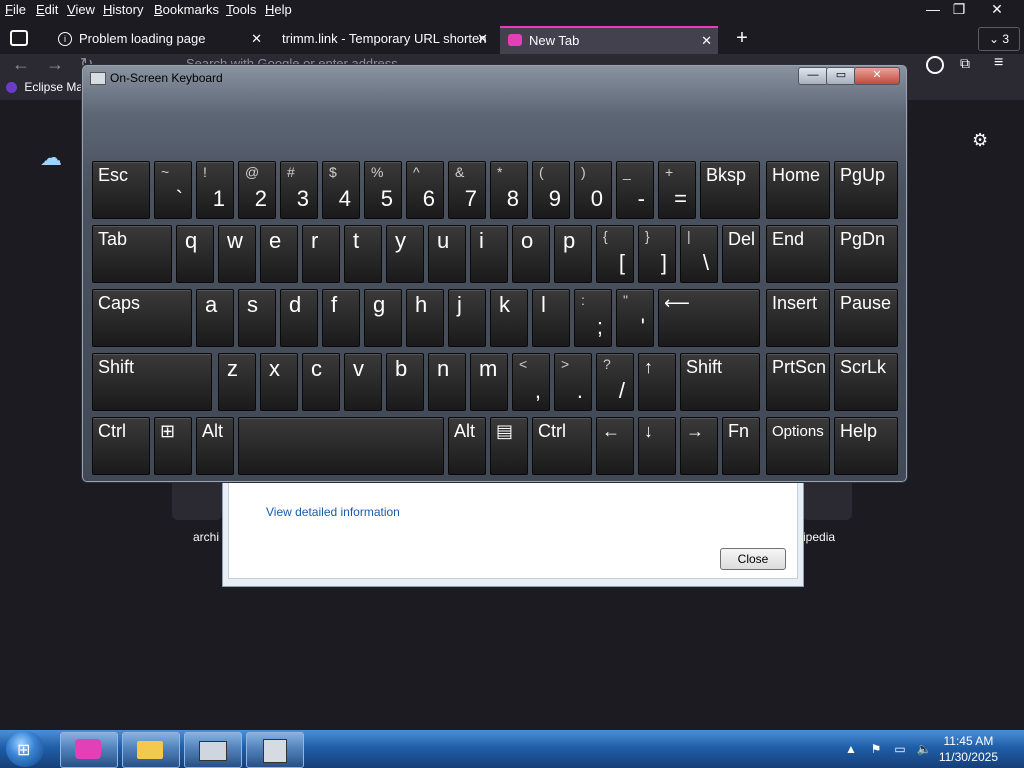 This screenshot has height=768, width=1024. Describe the element at coordinates (551, 190) in the screenshot. I see `key-9: (9` at that location.